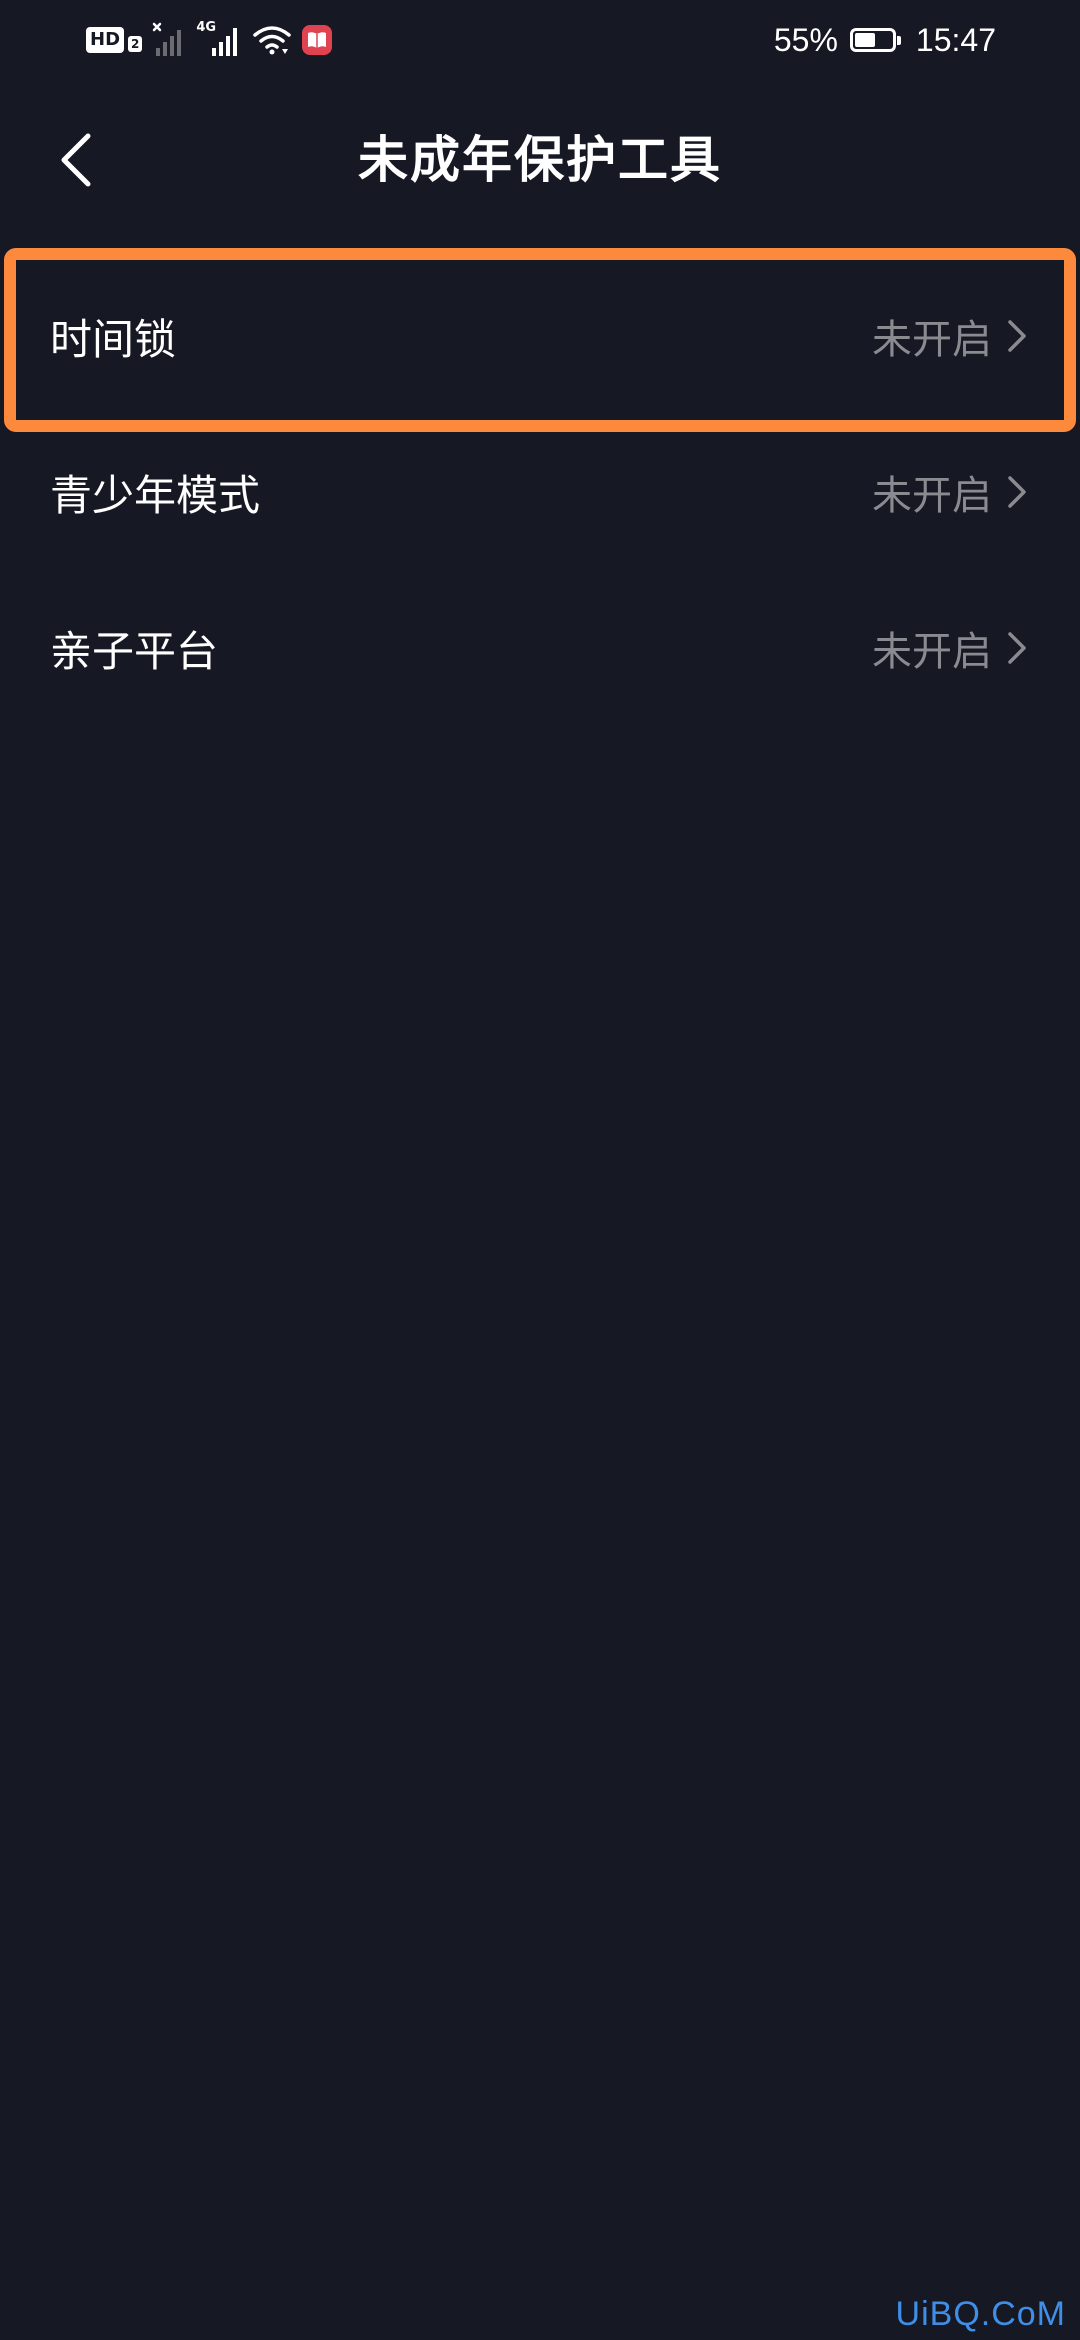 Image resolution: width=1080 pixels, height=2340 pixels. I want to click on battery-level-fill, so click(864, 40).